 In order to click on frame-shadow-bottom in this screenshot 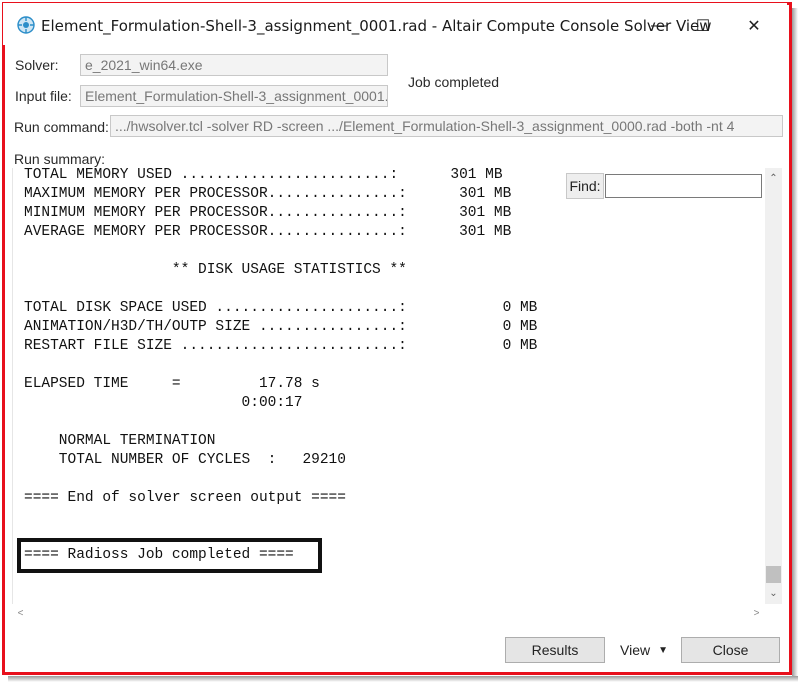, I will do `click(403, 679)`.